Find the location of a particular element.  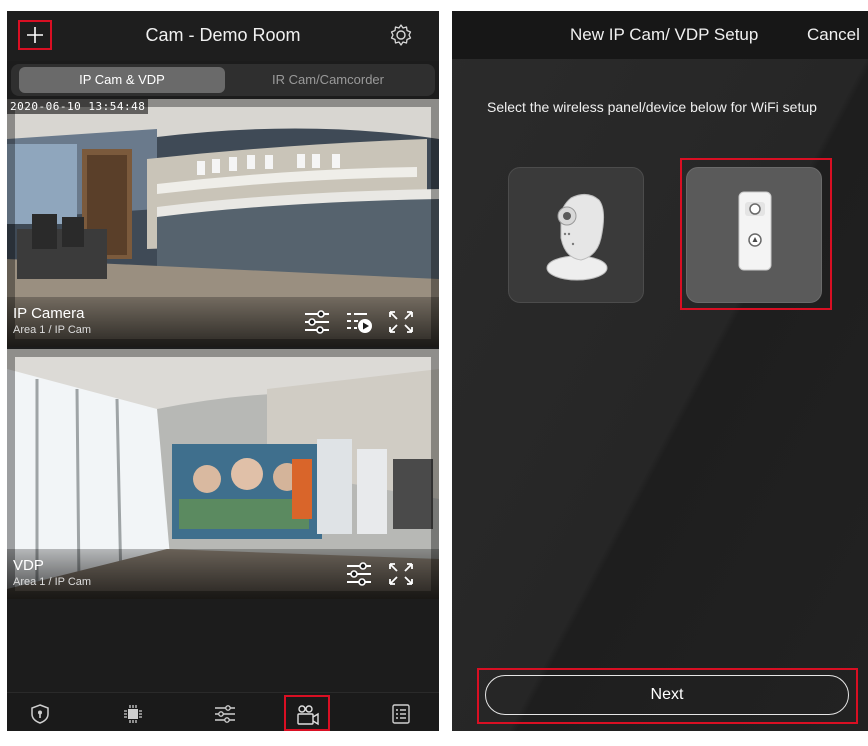

tab-ir-cam-camcorder: IR Cam/Camcorder is located at coordinates (328, 80).